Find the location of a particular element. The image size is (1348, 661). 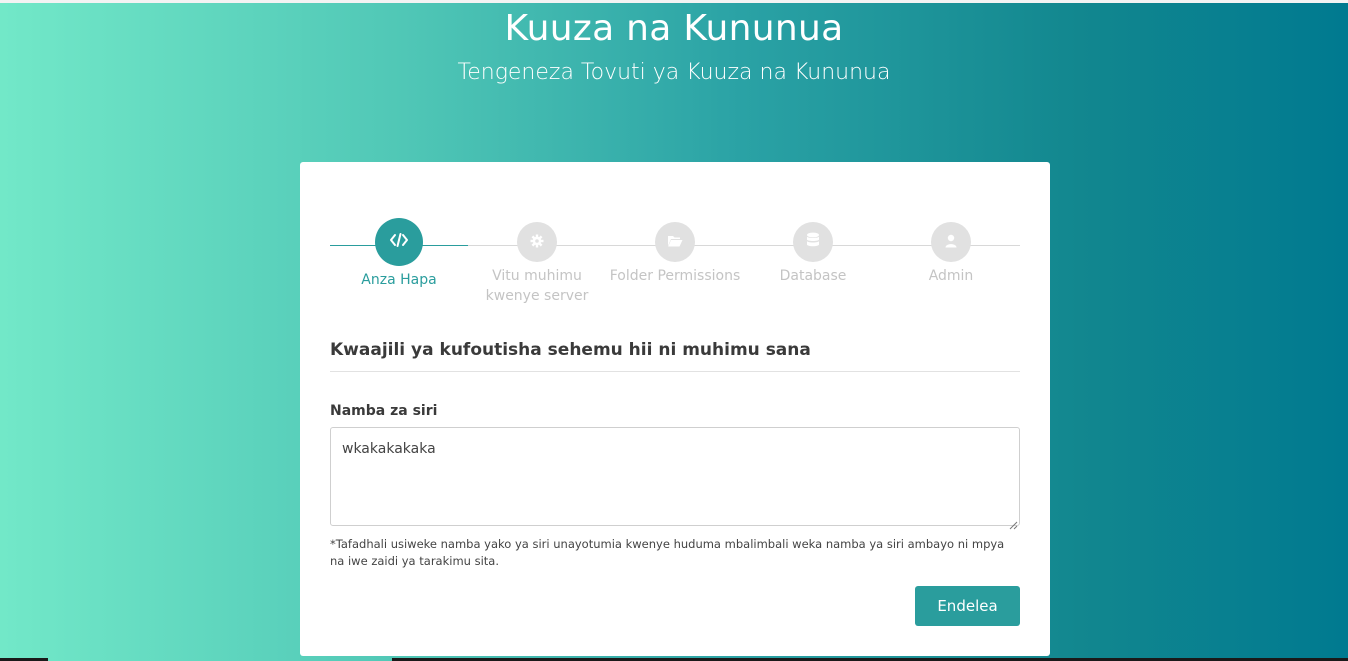

step-label: Anza Hapa is located at coordinates (399, 280).